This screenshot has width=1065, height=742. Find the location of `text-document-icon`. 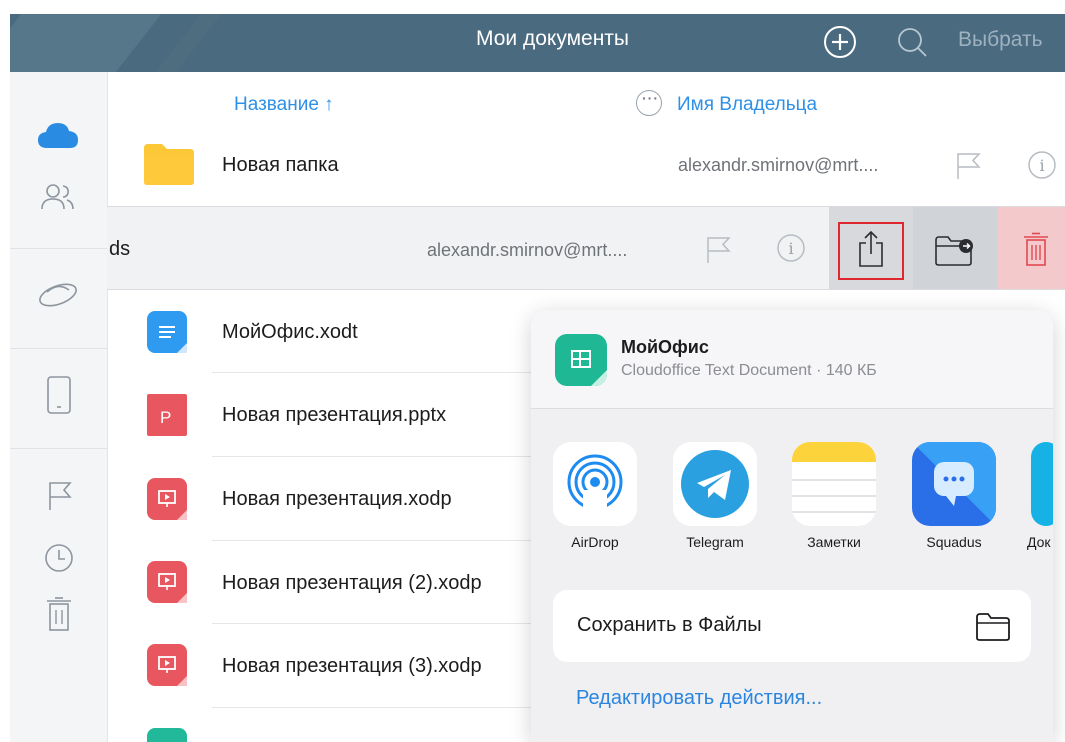

text-document-icon is located at coordinates (167, 332).